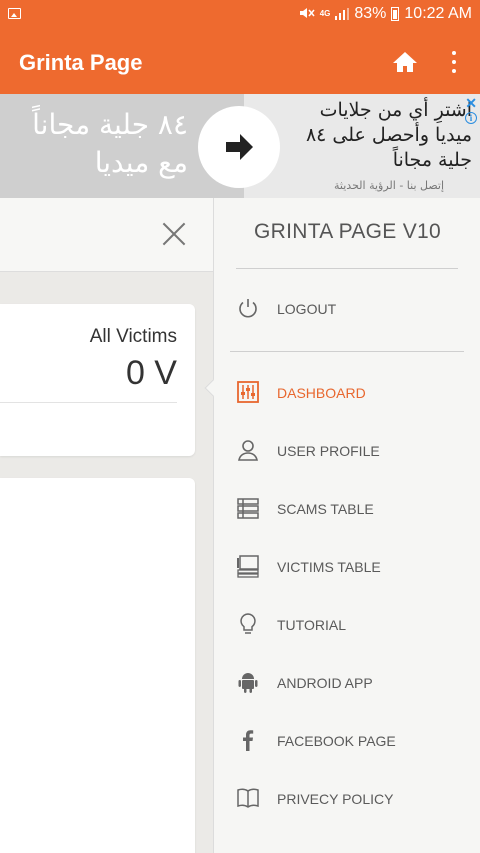 This screenshot has width=480, height=853. What do you see at coordinates (311, 625) in the screenshot?
I see `nav-label: TUTORIAL` at bounding box center [311, 625].